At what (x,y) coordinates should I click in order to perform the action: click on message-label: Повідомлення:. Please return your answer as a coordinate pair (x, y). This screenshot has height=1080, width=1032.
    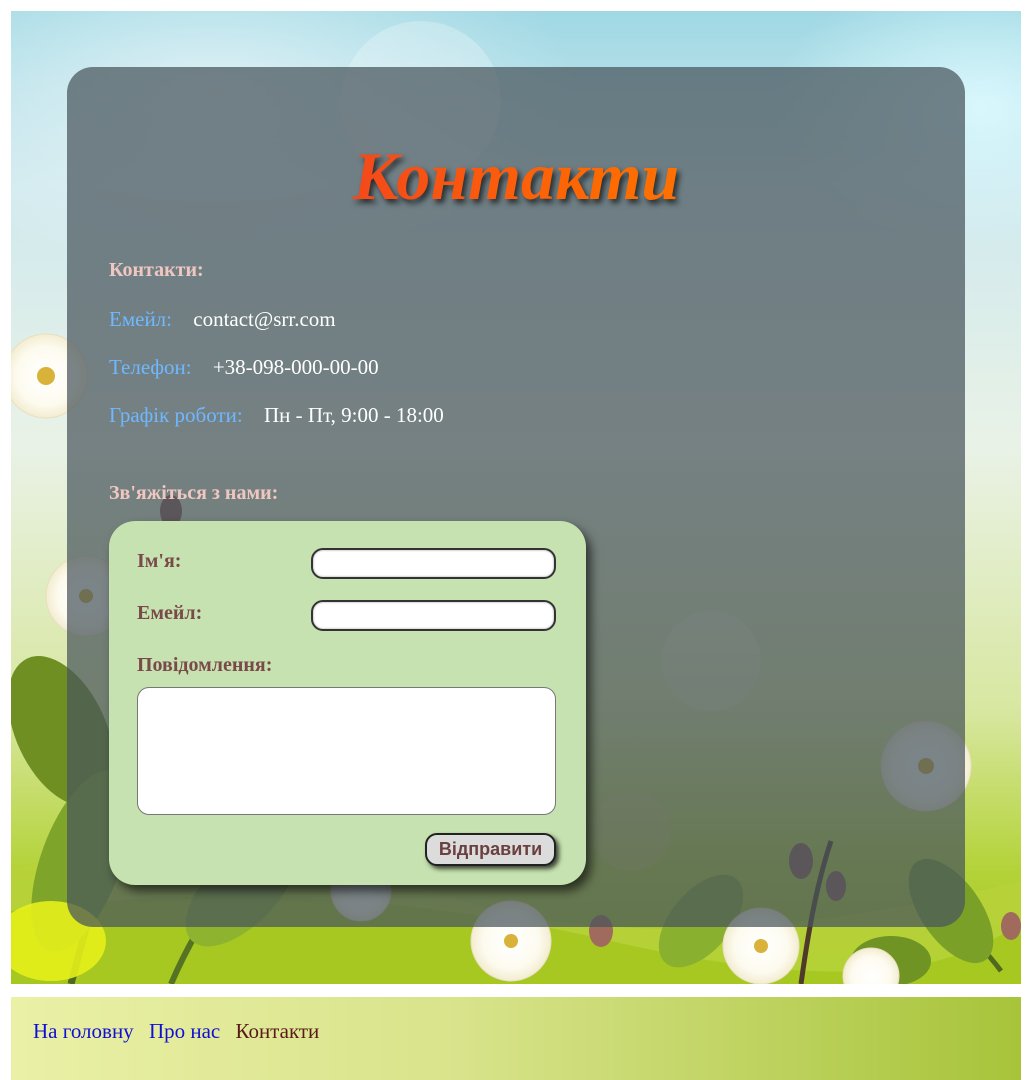
    Looking at the image, I should click on (205, 665).